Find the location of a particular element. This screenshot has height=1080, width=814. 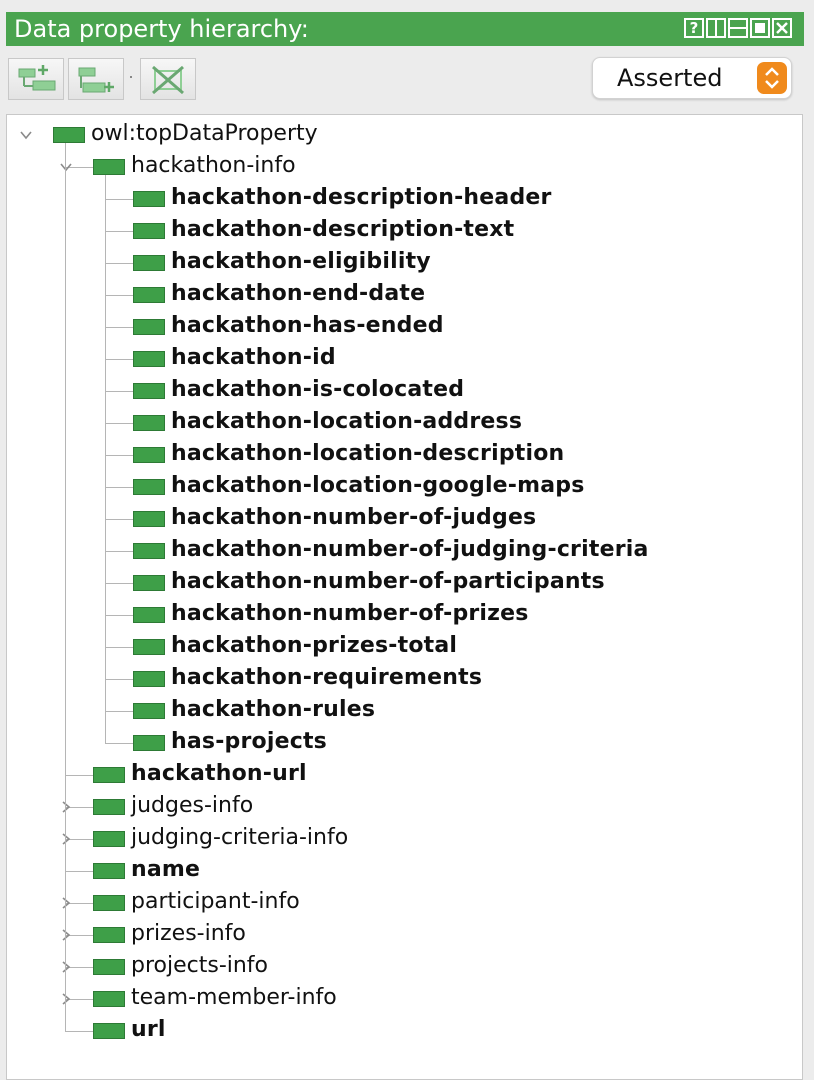

tree-node-label: hackathon-number-of-prizes is located at coordinates (350, 614).